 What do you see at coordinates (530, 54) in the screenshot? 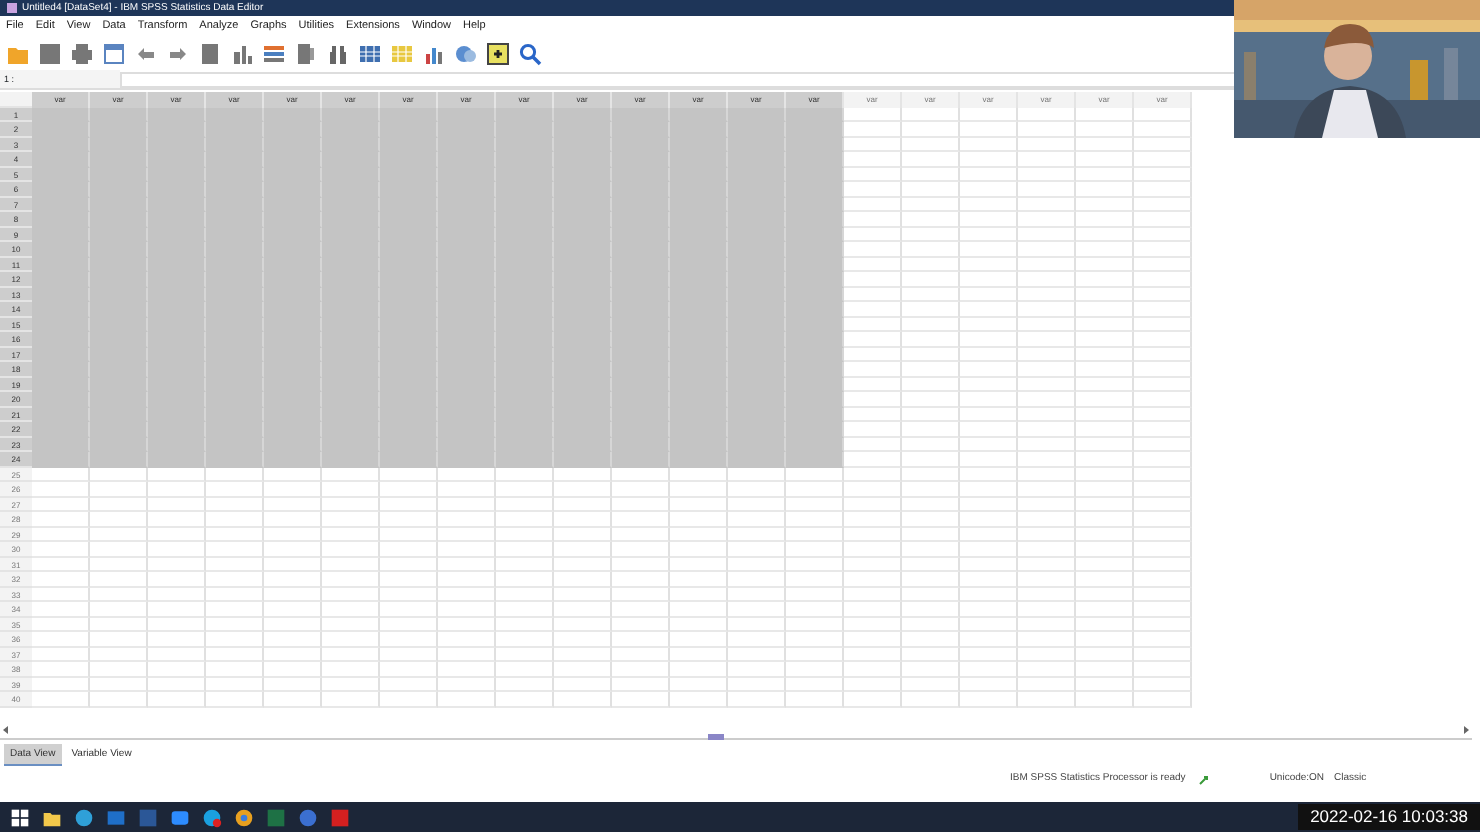
I see `search-icon` at bounding box center [530, 54].